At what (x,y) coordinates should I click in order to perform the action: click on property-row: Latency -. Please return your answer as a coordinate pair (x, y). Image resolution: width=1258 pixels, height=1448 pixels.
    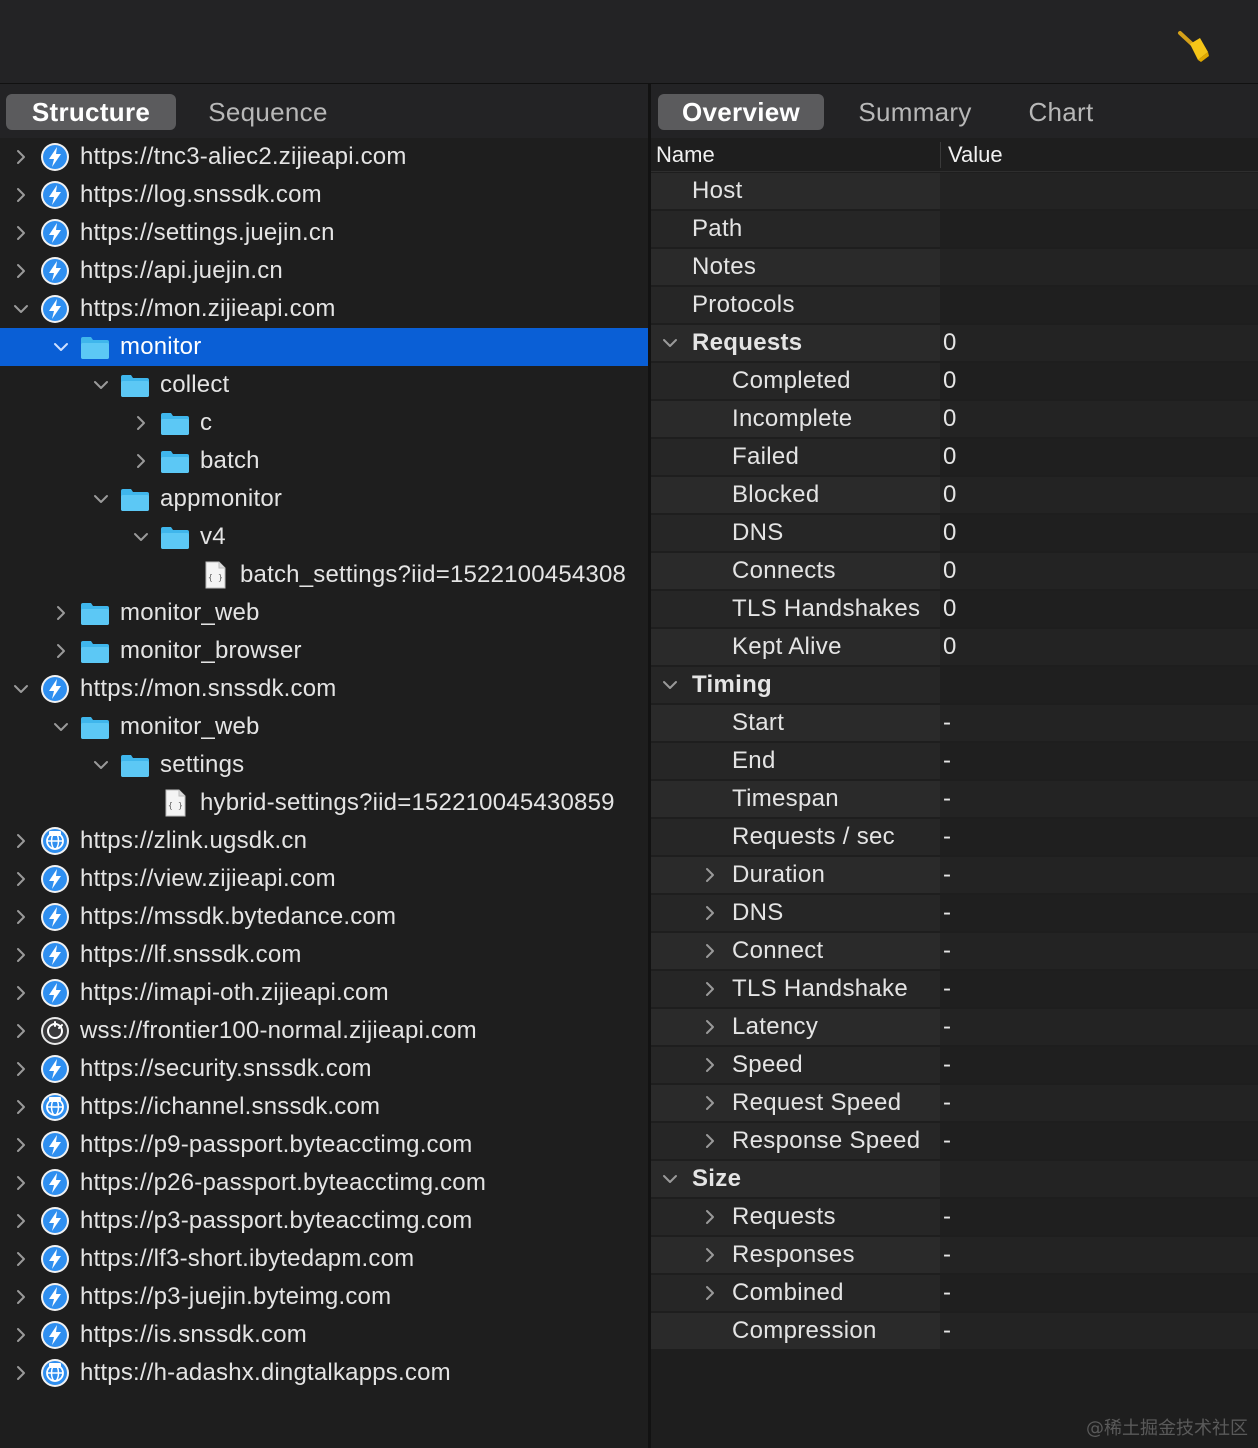
    Looking at the image, I should click on (954, 1027).